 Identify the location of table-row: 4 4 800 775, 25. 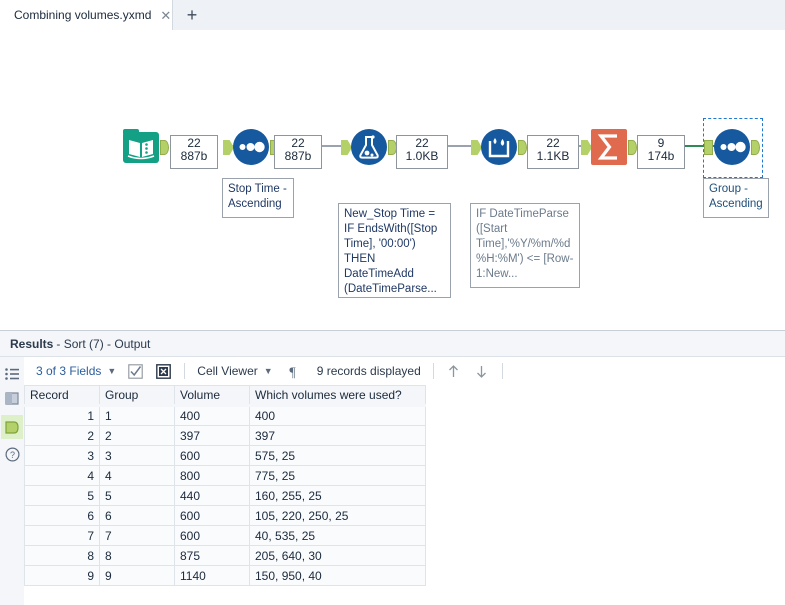
(225, 475).